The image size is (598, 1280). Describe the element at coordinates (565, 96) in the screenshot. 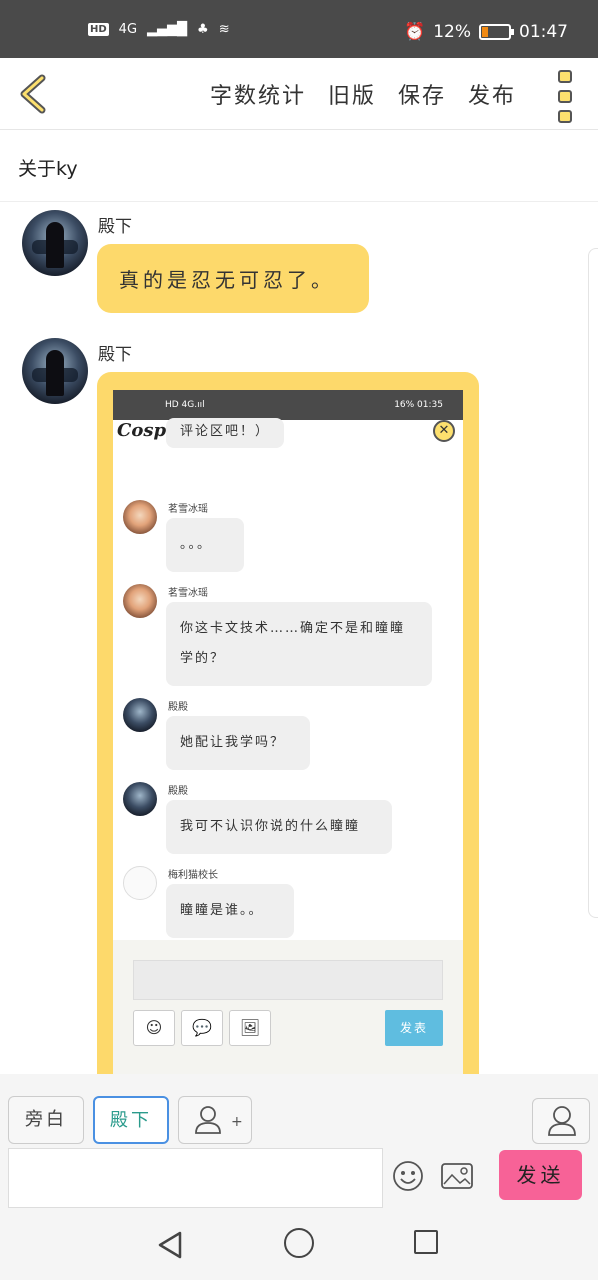

I see `more-menu-icon` at that location.